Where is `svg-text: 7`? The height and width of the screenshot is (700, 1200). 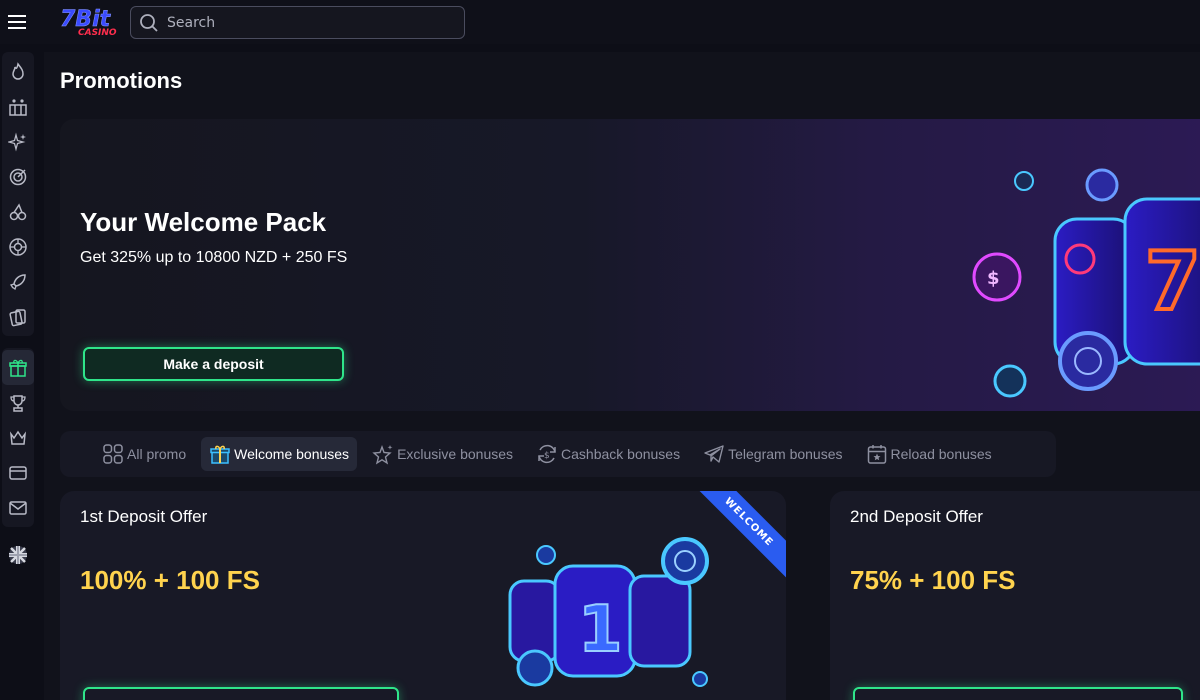 svg-text: 7 is located at coordinates (1172, 281).